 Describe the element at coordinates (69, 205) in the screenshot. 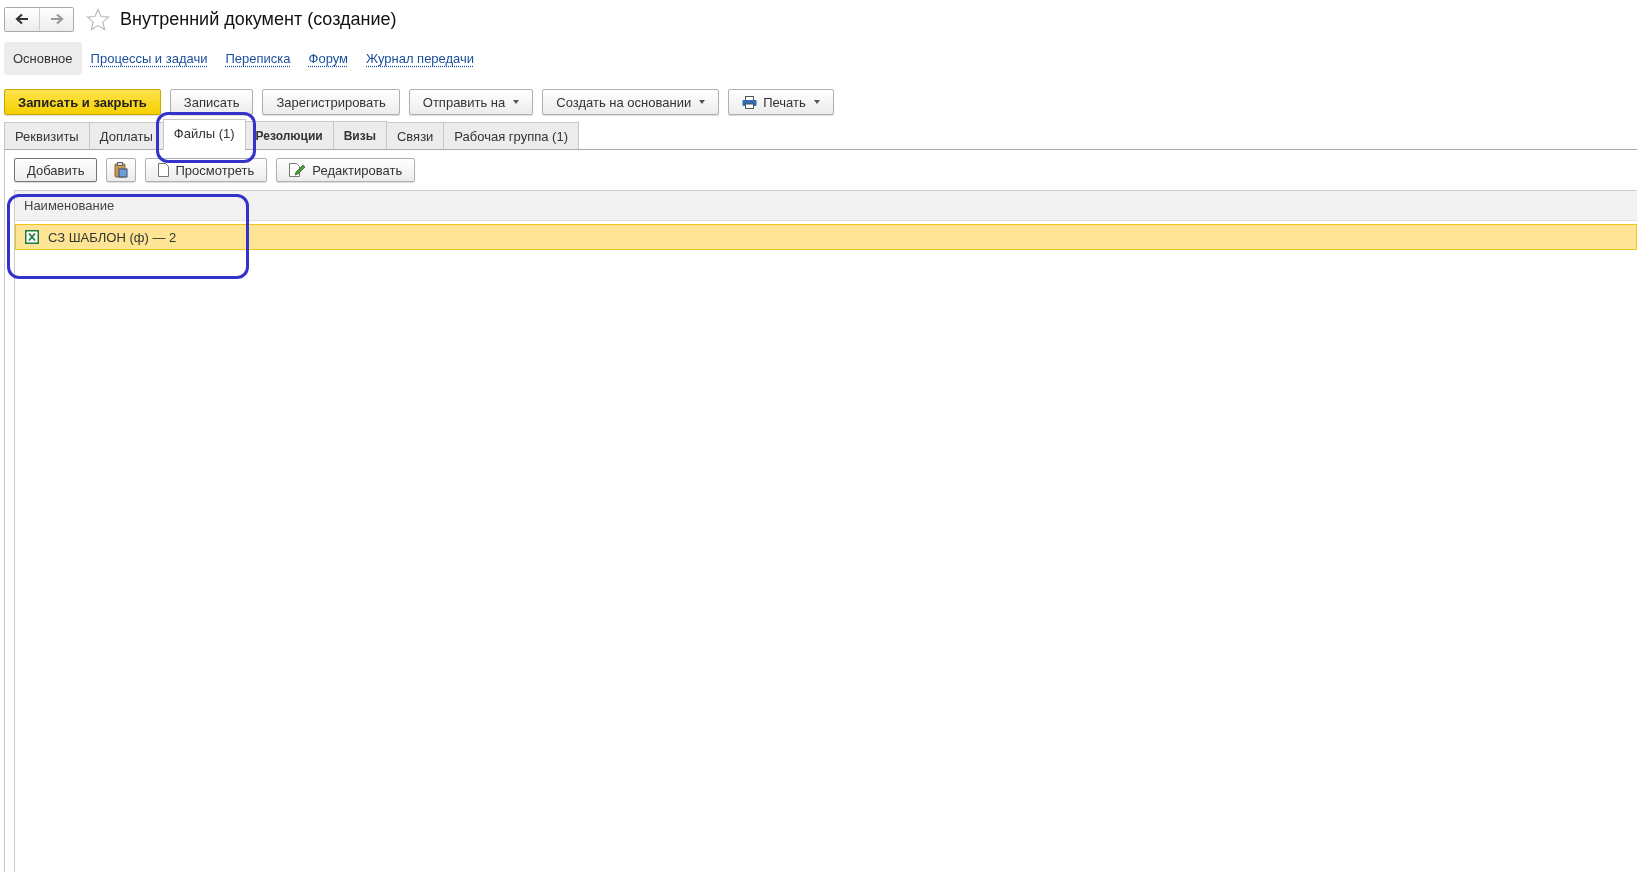

I see `column-header: Наименование` at that location.